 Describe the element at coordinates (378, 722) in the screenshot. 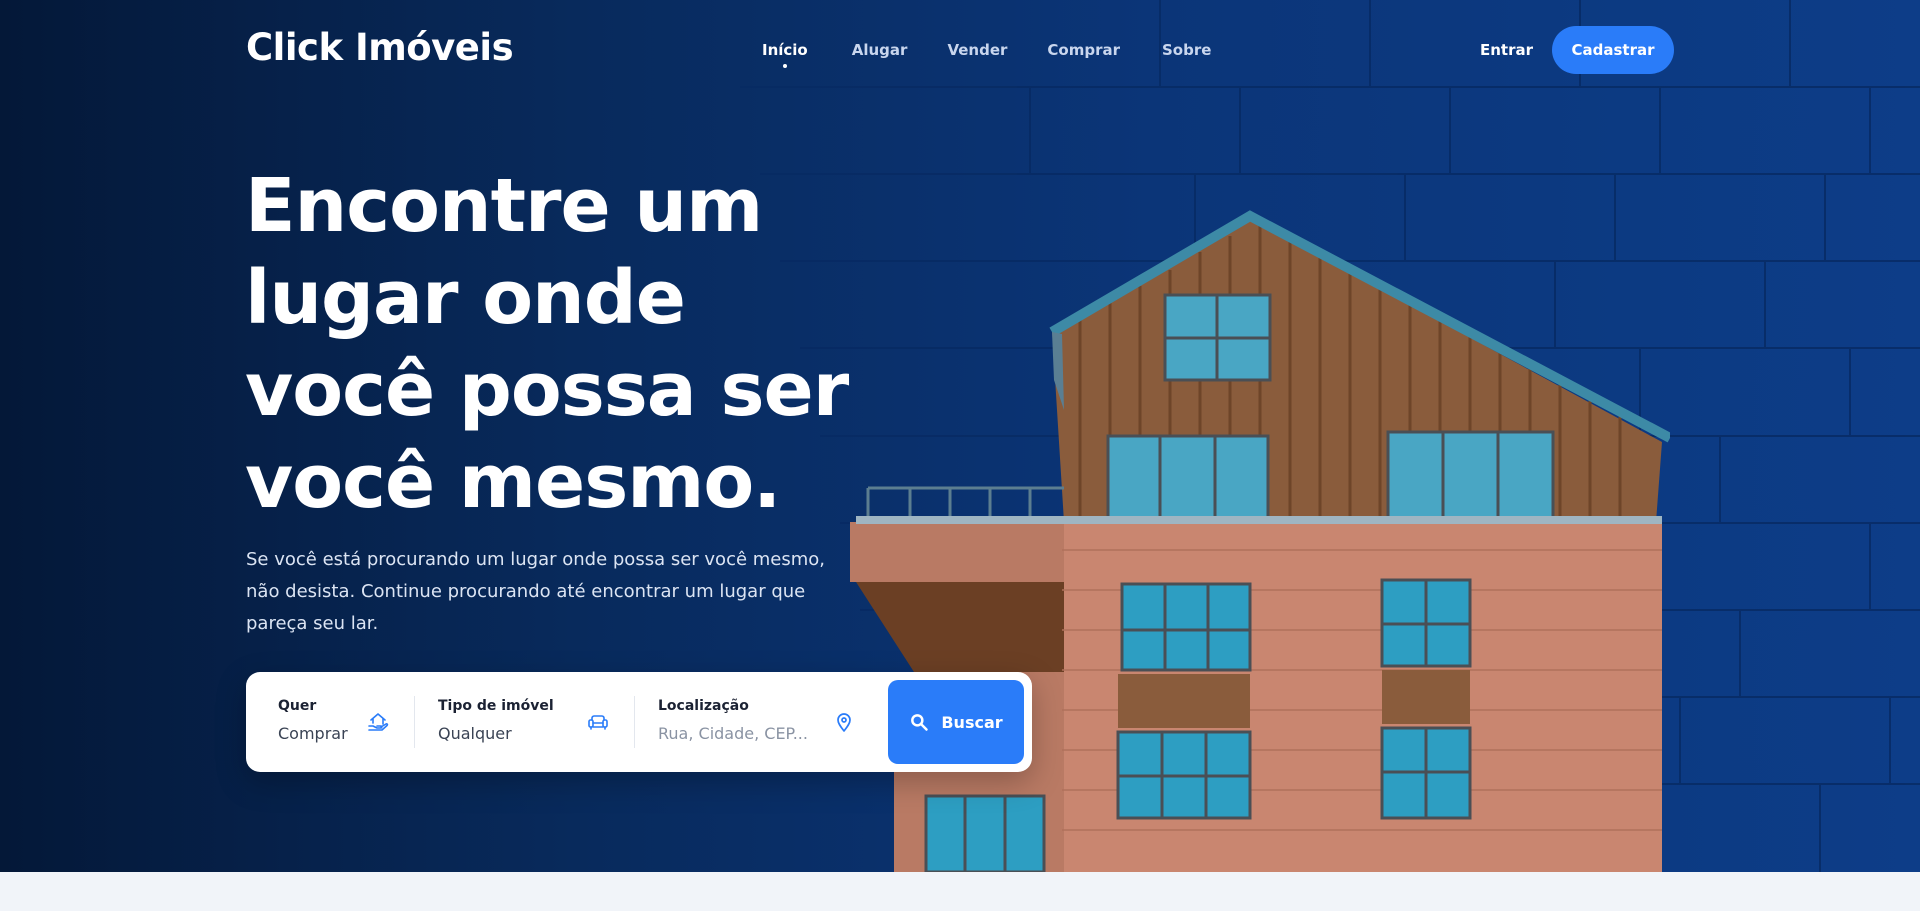

I see `house-hand-icon` at that location.